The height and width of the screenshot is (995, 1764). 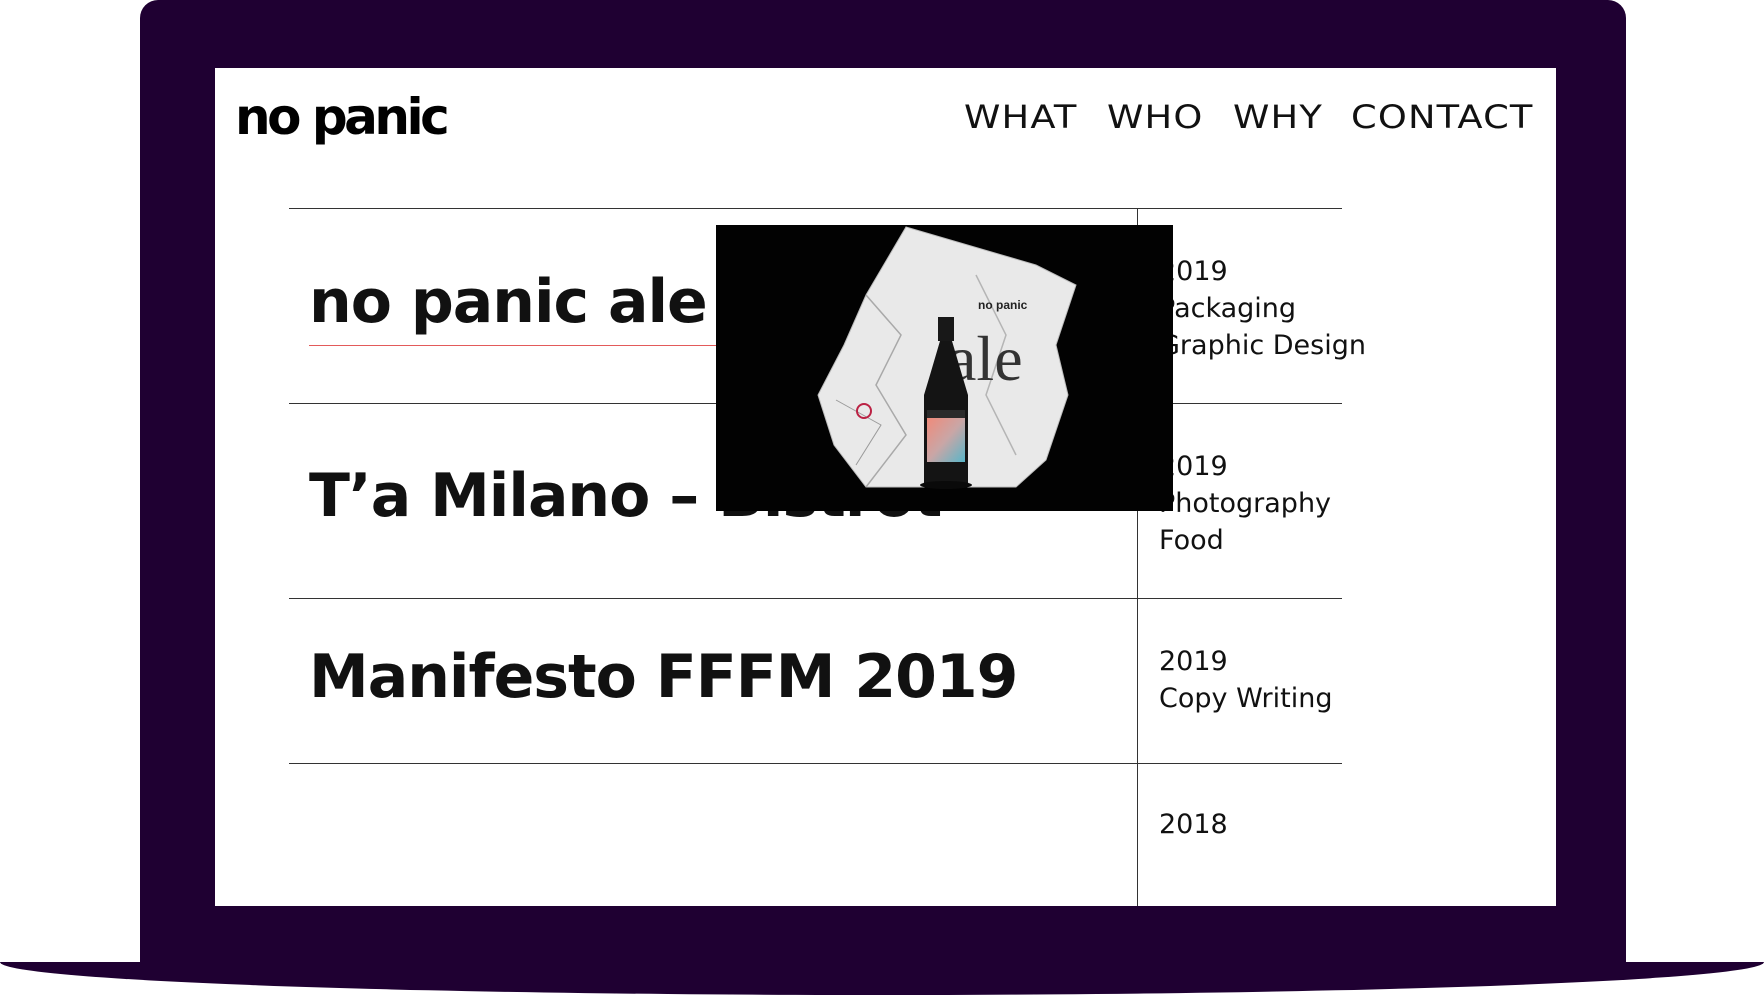 I want to click on title-underline, so click(x=534, y=345).